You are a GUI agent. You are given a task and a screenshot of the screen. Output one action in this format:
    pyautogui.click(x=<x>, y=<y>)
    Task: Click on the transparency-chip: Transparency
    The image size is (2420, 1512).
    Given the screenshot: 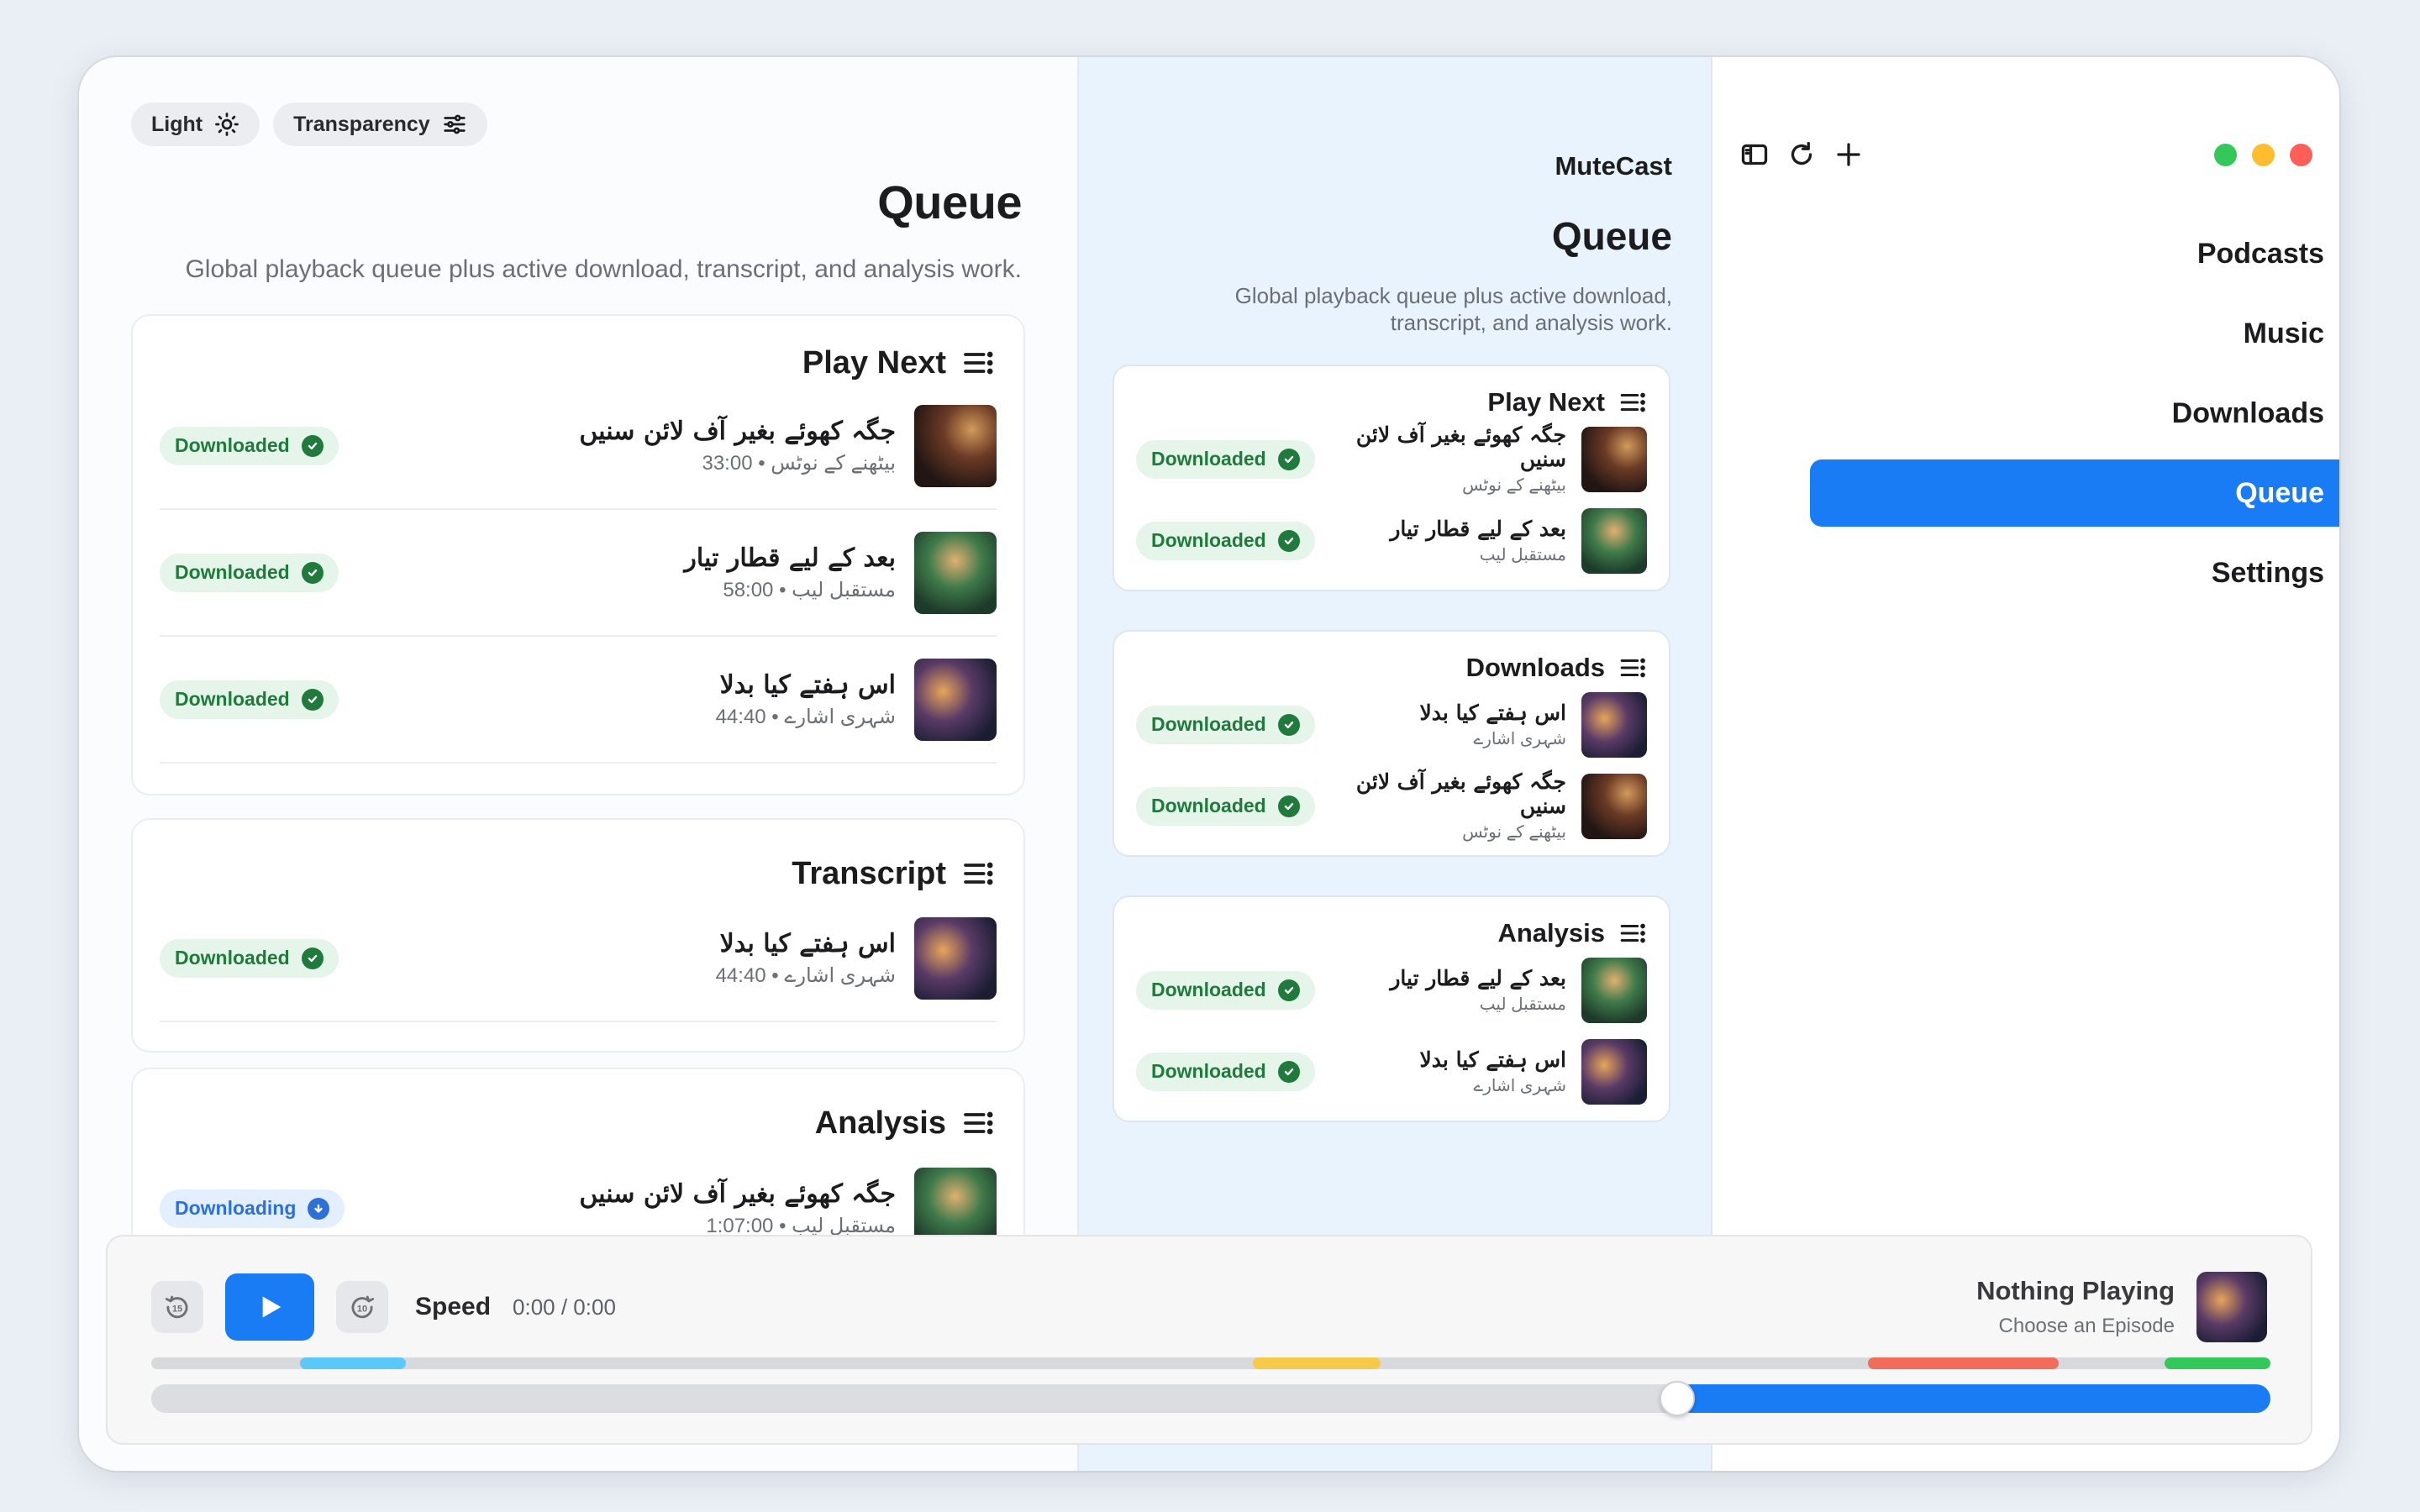 What is the action you would take?
    pyautogui.click(x=380, y=124)
    